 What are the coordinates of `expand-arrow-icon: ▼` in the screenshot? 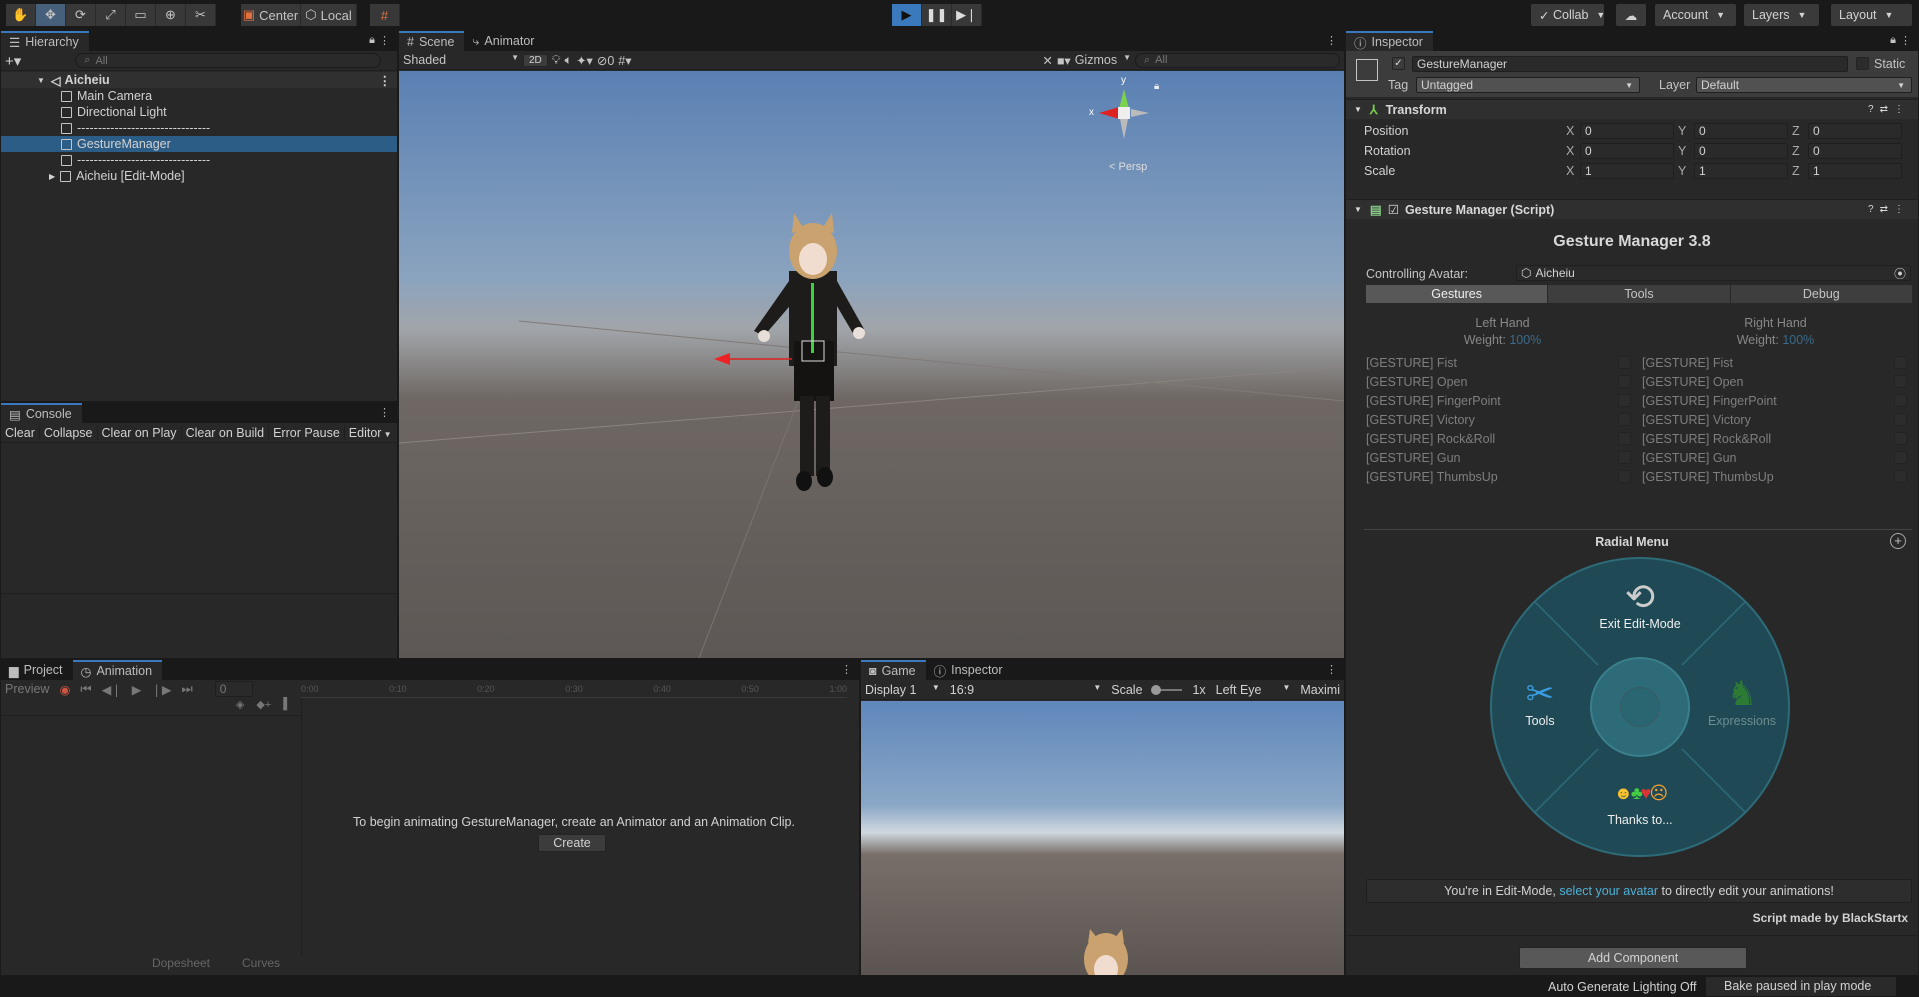 It's located at (41, 80).